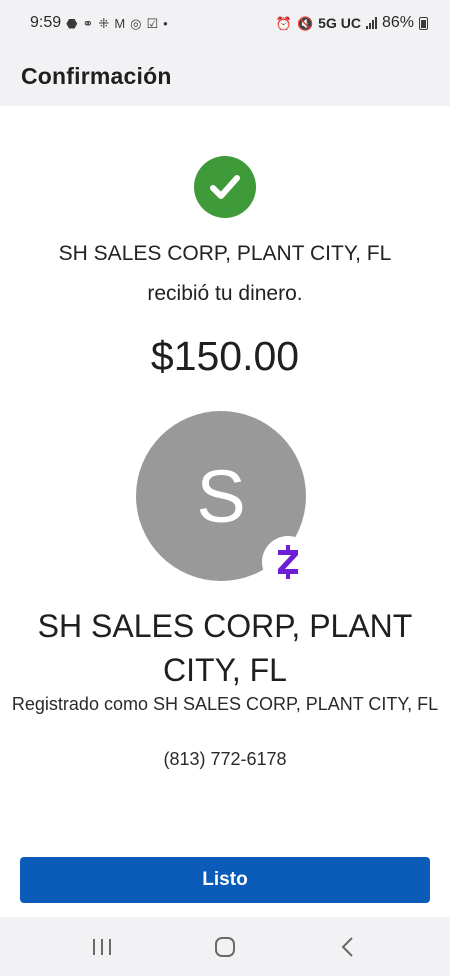  What do you see at coordinates (104, 23) in the screenshot?
I see `apps-icon: ⁜` at bounding box center [104, 23].